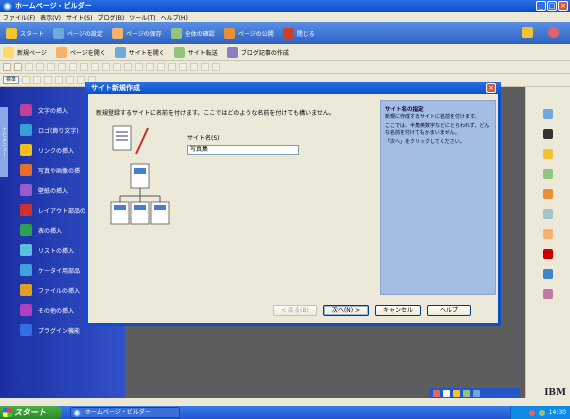 This screenshot has height=419, width=570. What do you see at coordinates (174, 17) in the screenshot?
I see `menu-help: ヘルプ(H)` at bounding box center [174, 17].